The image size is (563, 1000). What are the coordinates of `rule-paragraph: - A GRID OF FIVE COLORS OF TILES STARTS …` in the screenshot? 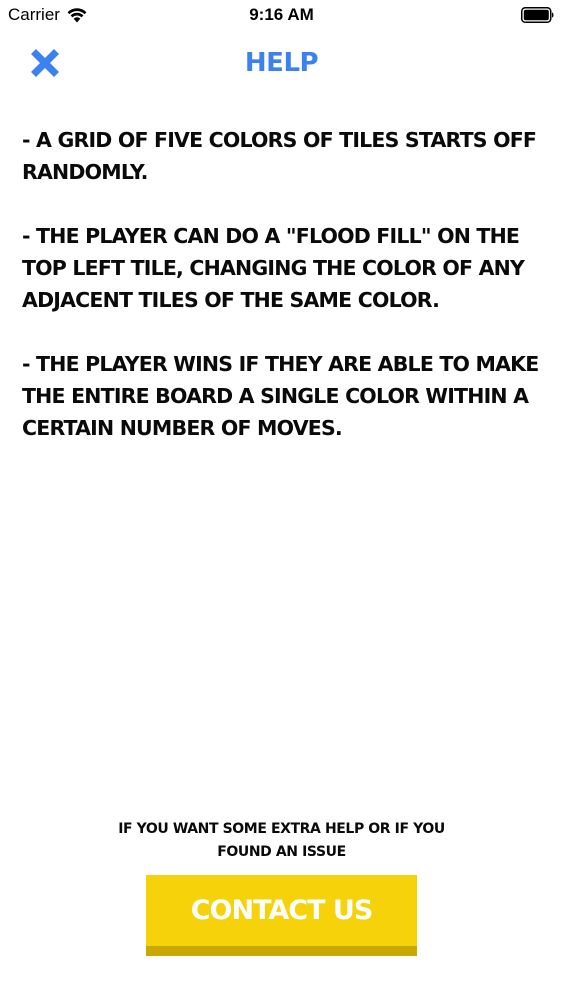 It's located at (279, 156).